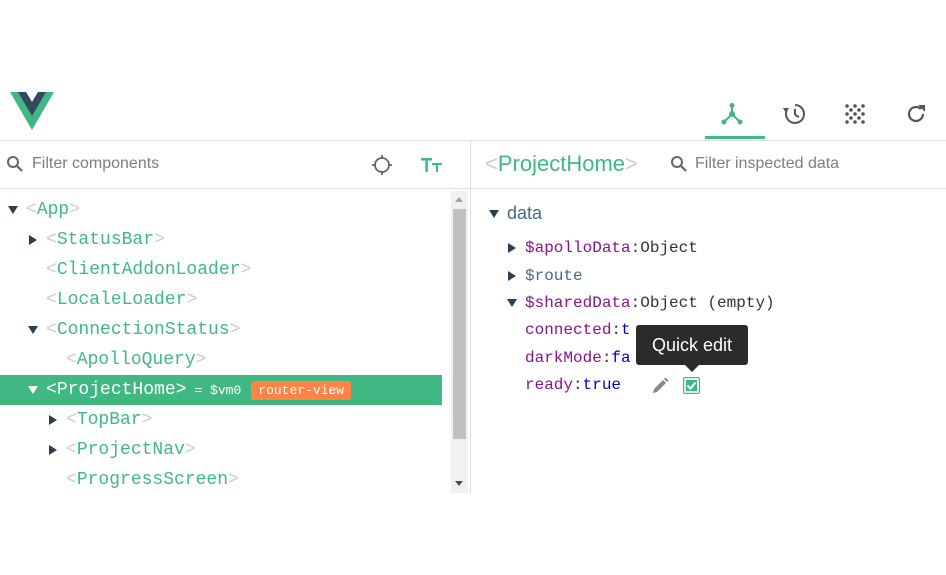  What do you see at coordinates (221, 210) in the screenshot?
I see `tree-row-app: < App >` at bounding box center [221, 210].